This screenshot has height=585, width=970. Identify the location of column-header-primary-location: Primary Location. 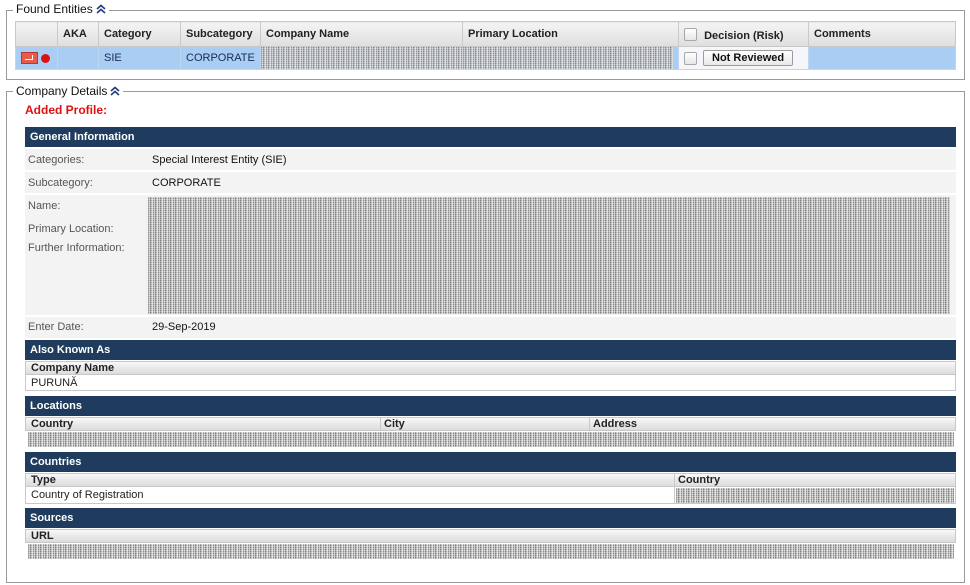
(570, 34).